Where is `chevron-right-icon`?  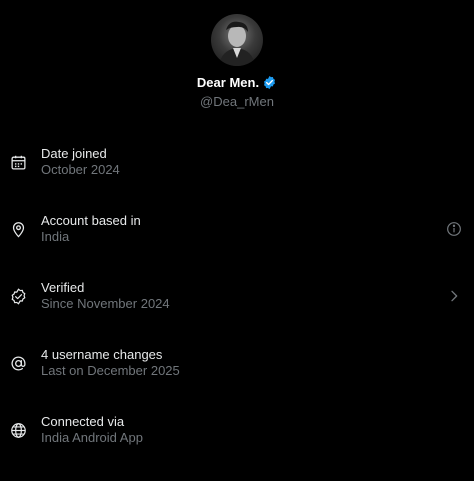 chevron-right-icon is located at coordinates (454, 296).